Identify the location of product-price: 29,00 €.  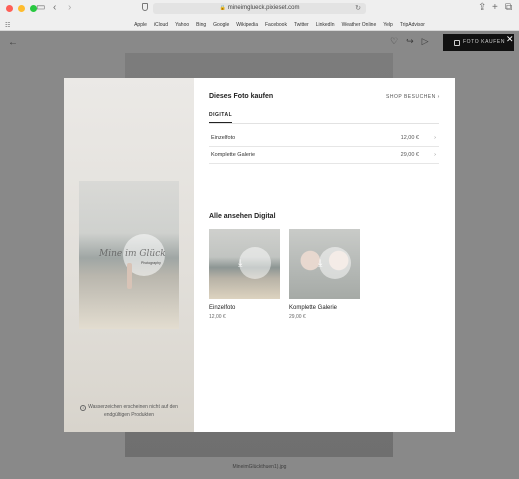
(409, 155).